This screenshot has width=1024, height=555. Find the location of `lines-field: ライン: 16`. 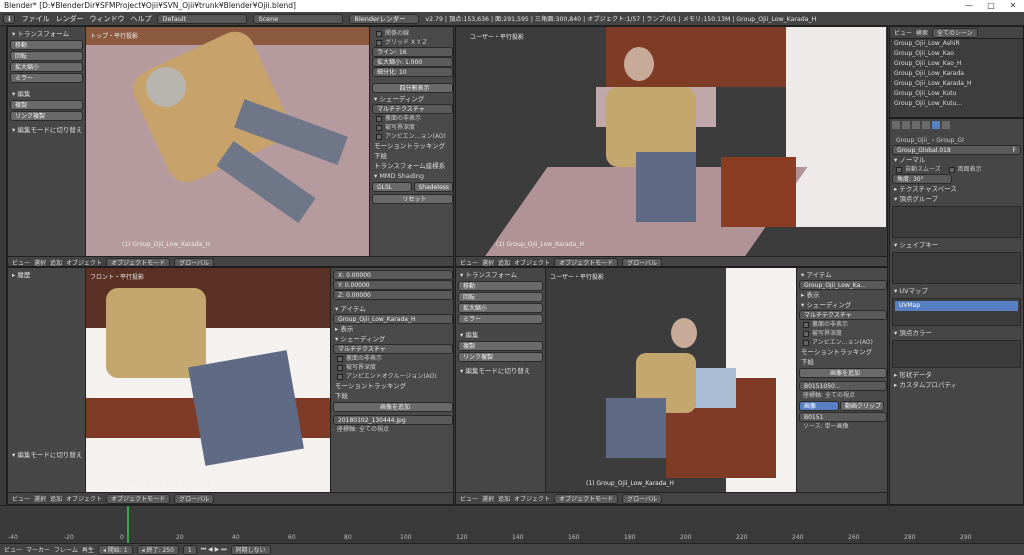

lines-field: ライン: 16 is located at coordinates (412, 52).